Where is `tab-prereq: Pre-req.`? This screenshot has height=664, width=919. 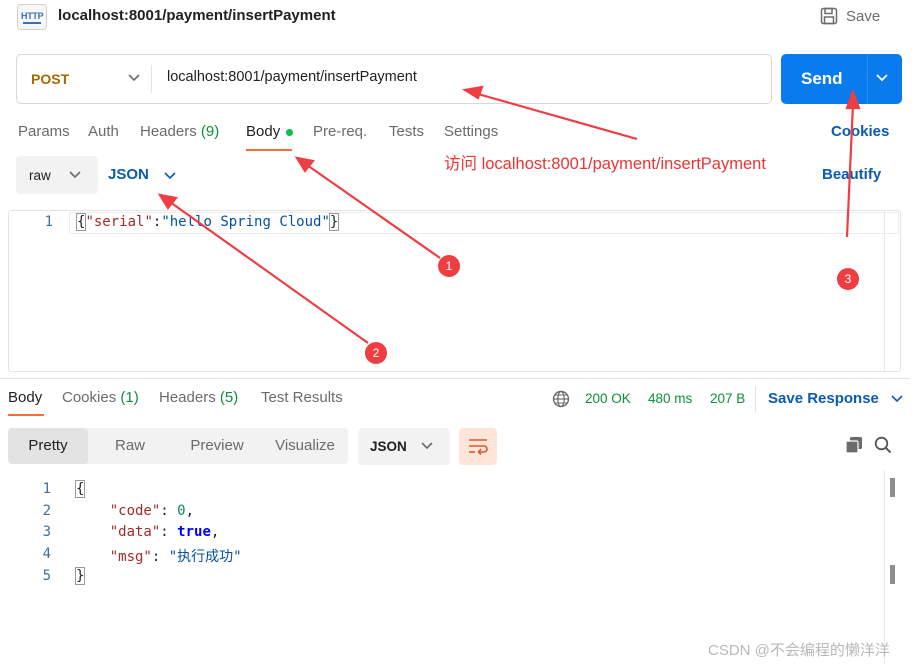
tab-prereq: Pre-req. is located at coordinates (340, 131).